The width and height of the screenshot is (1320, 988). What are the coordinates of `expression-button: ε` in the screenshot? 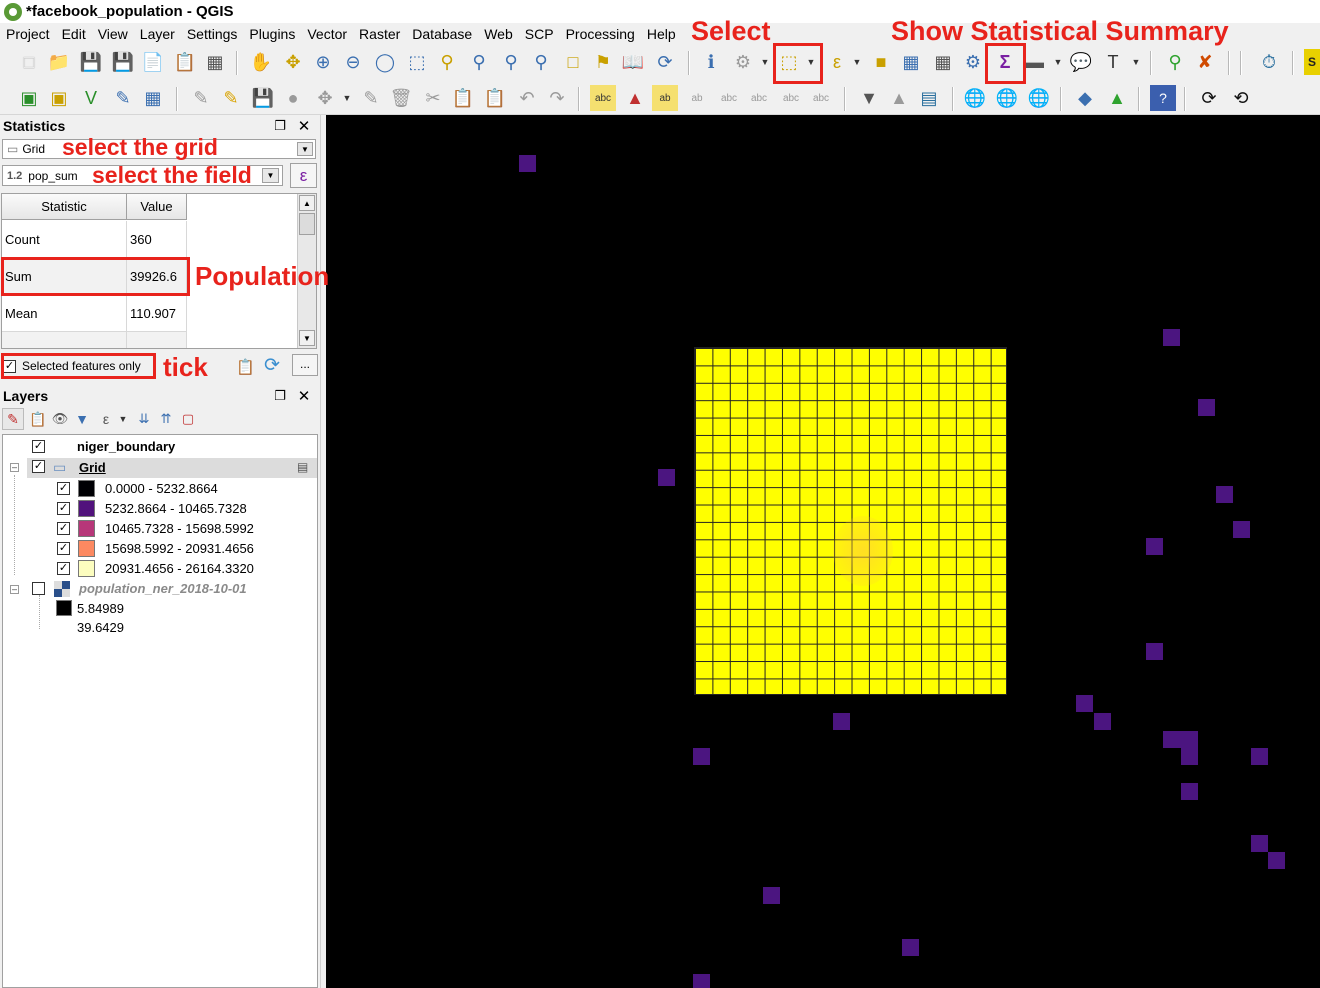 It's located at (303, 175).